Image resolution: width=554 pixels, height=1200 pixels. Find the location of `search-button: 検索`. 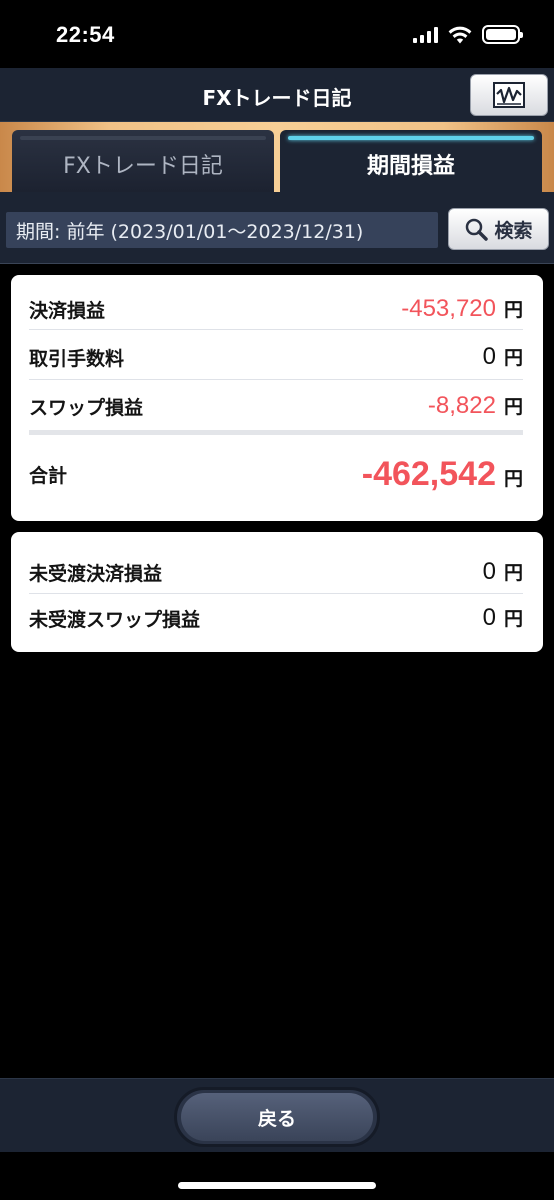

search-button: 検索 is located at coordinates (498, 229).